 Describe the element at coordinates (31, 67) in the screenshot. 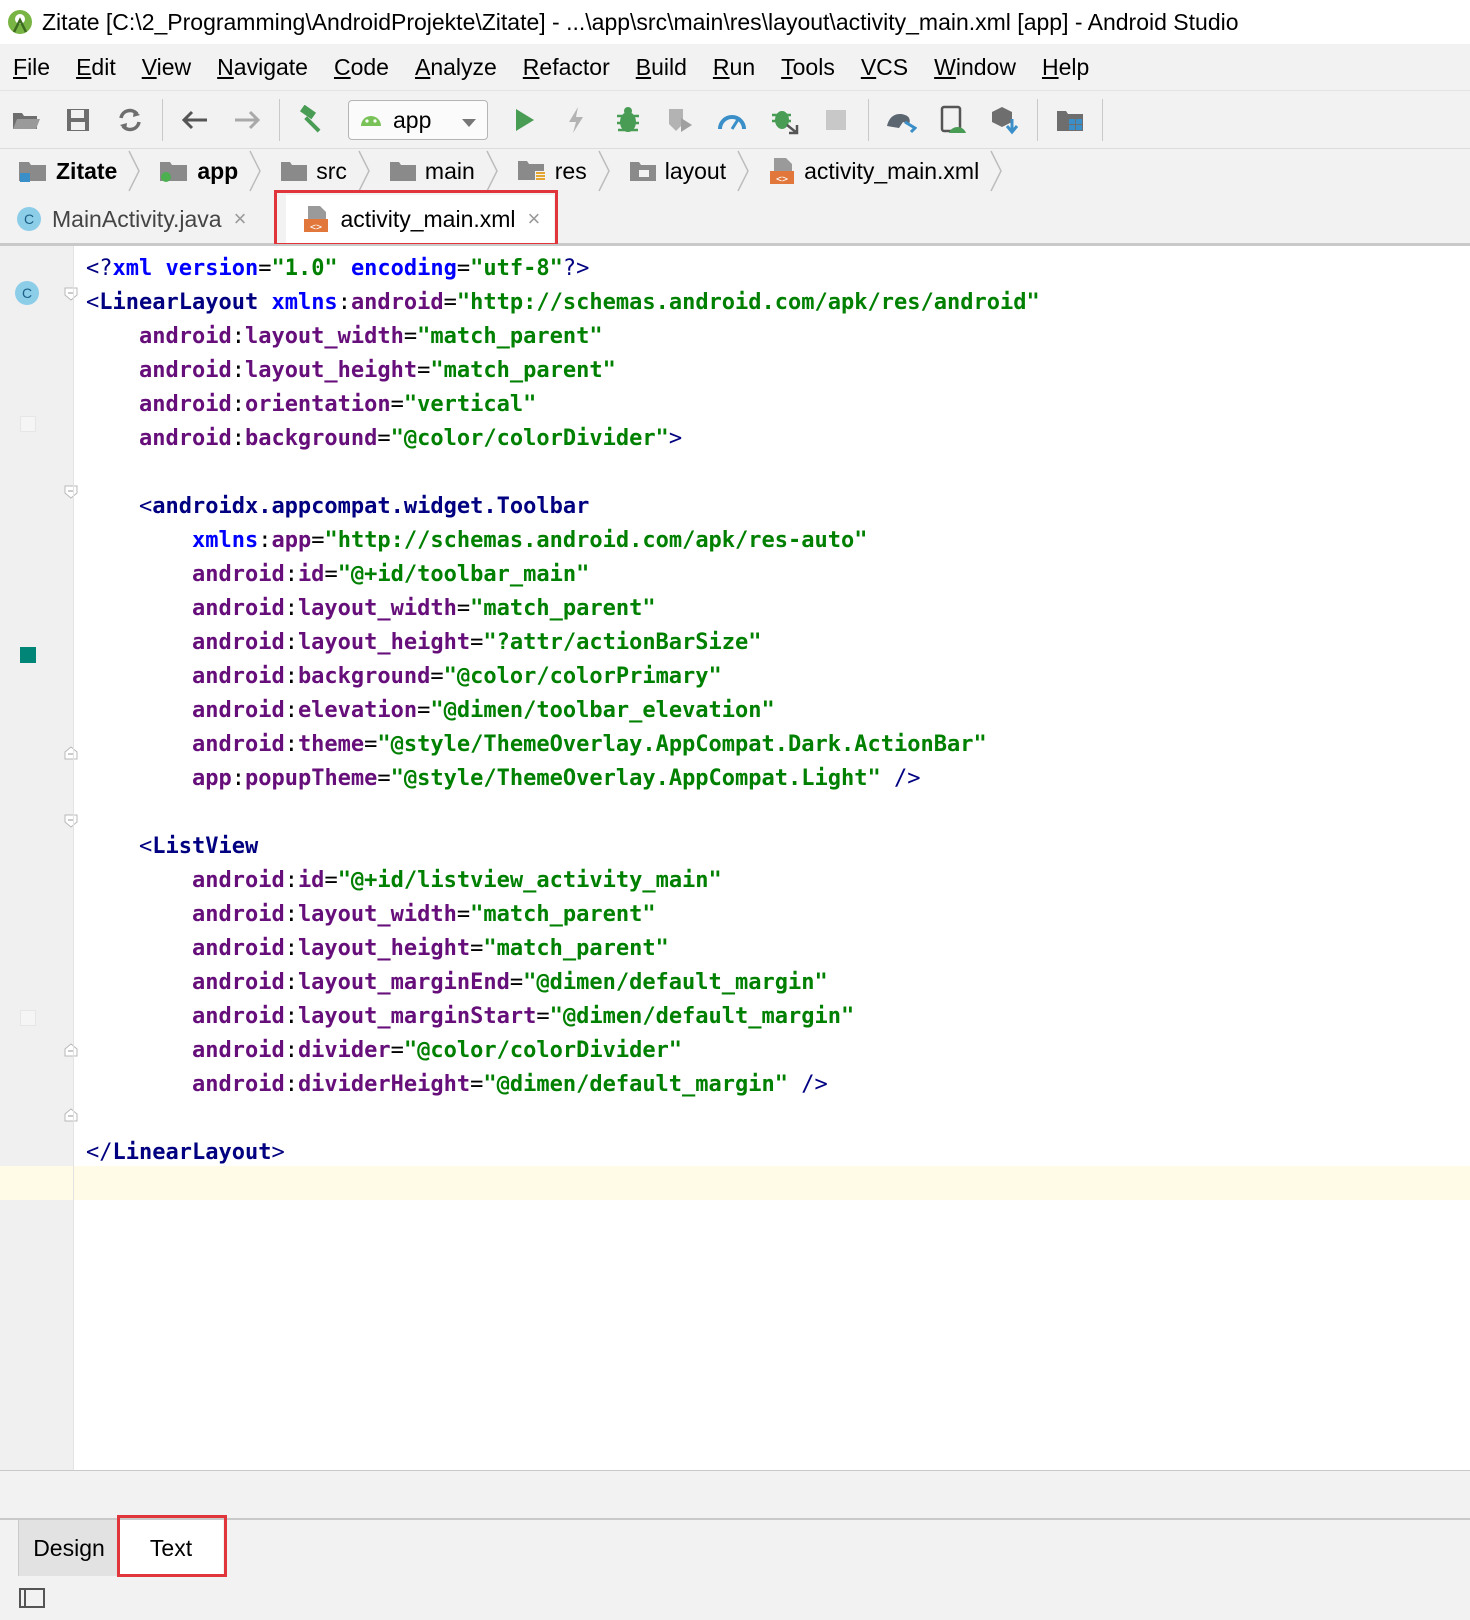

I see `menu-file: File` at that location.